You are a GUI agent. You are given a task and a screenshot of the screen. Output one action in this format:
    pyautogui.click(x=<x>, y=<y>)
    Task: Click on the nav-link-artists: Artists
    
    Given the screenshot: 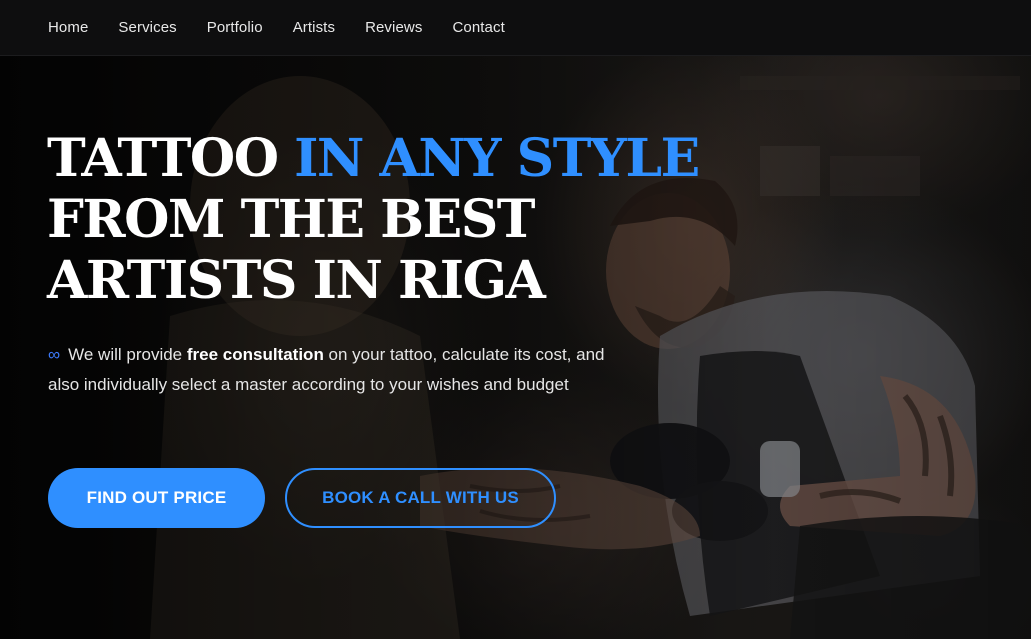 What is the action you would take?
    pyautogui.click(x=314, y=27)
    